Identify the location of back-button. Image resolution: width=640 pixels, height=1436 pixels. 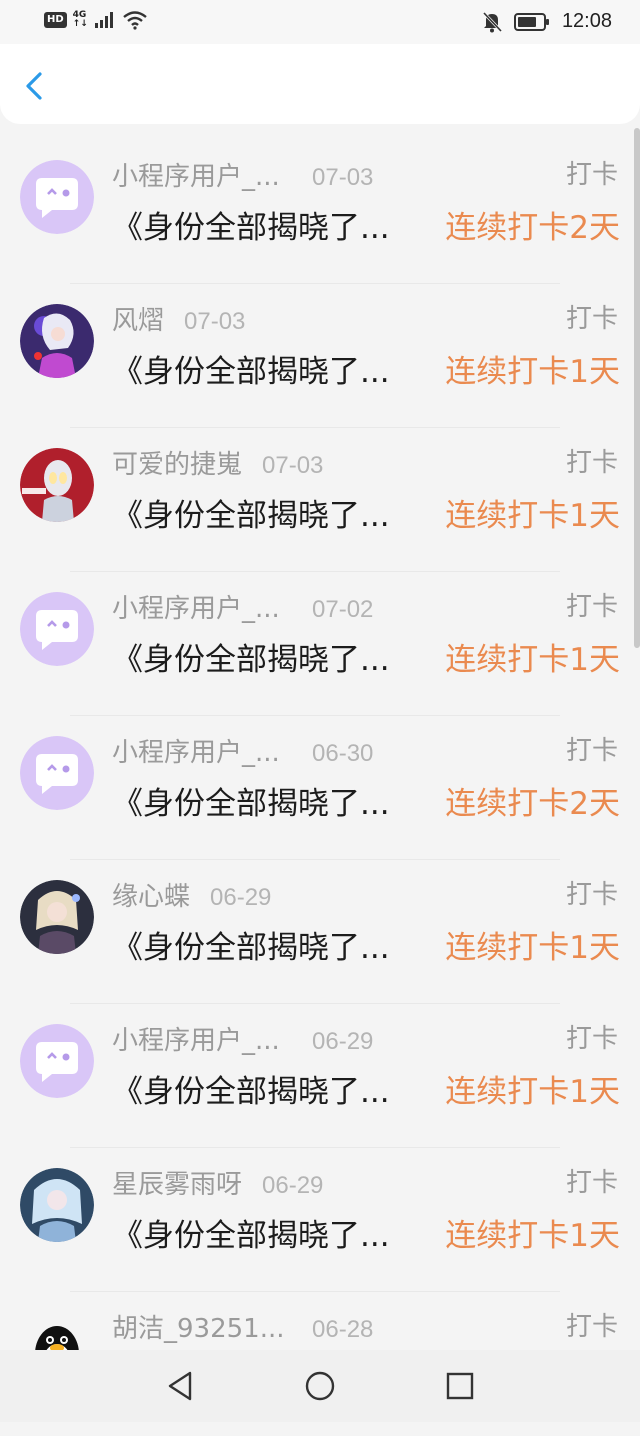
(36, 86).